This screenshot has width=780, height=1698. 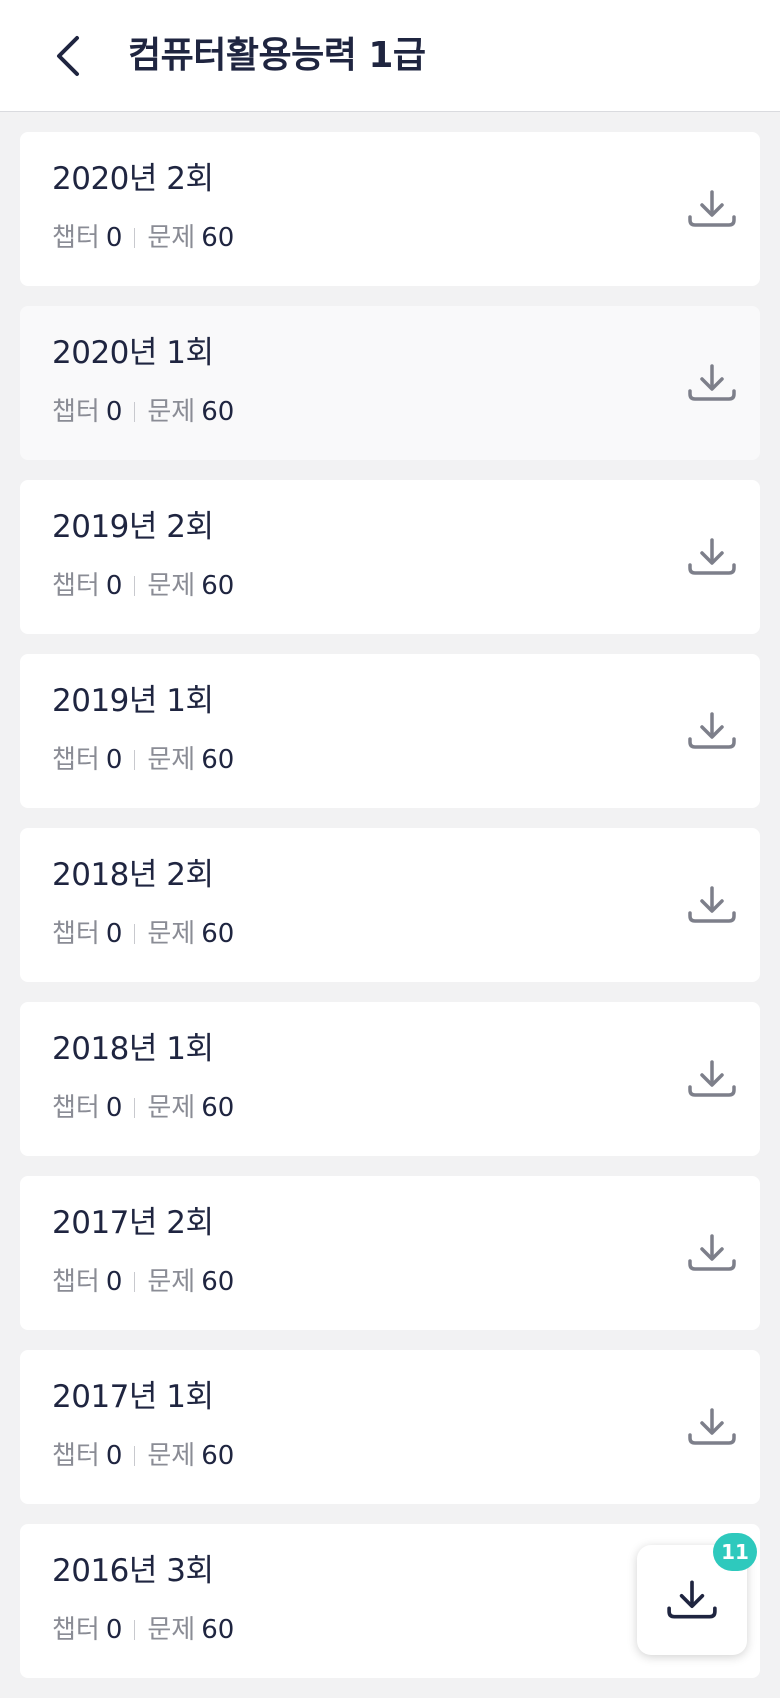 What do you see at coordinates (390, 383) in the screenshot?
I see `exam-card: 2020년 1회 챕터 0 문제 60` at bounding box center [390, 383].